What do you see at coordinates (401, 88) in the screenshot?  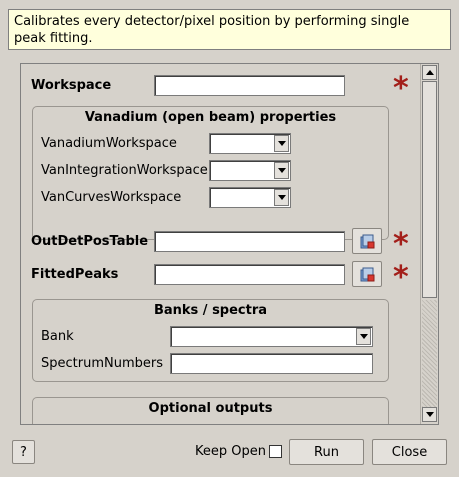 I see `workspace-mandatory-star-icon: *` at bounding box center [401, 88].